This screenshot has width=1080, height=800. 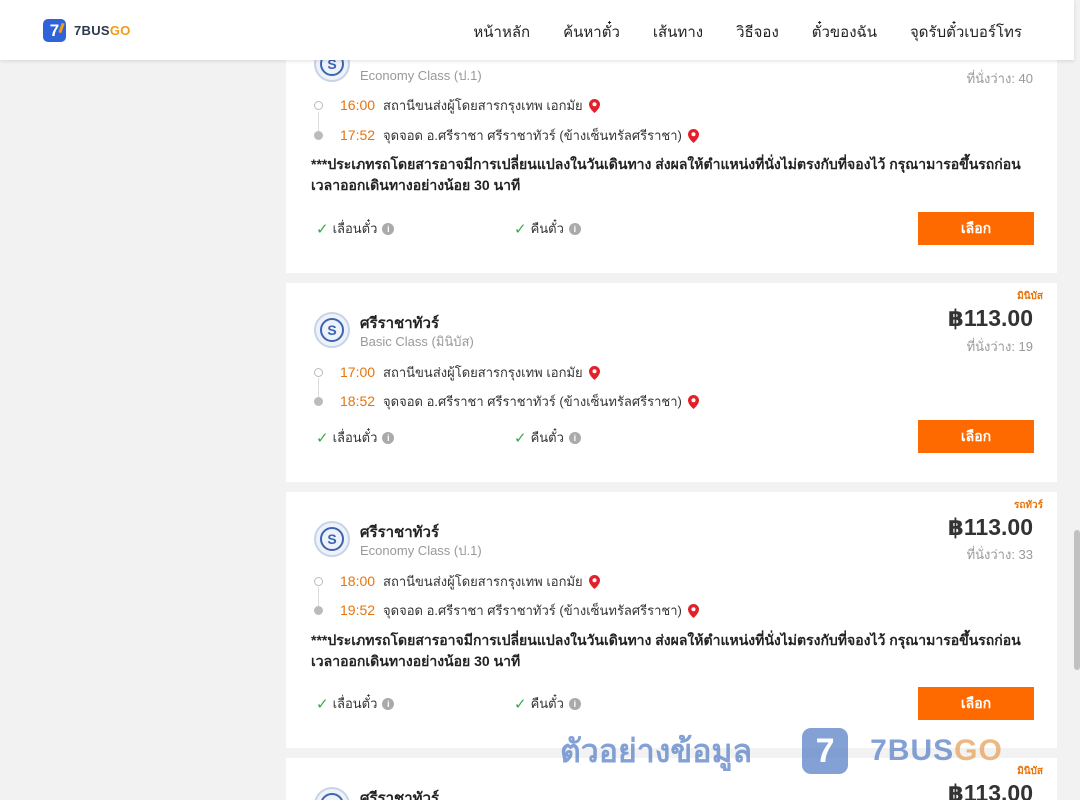 I want to click on arrival-time: 18:52, so click(x=358, y=401).